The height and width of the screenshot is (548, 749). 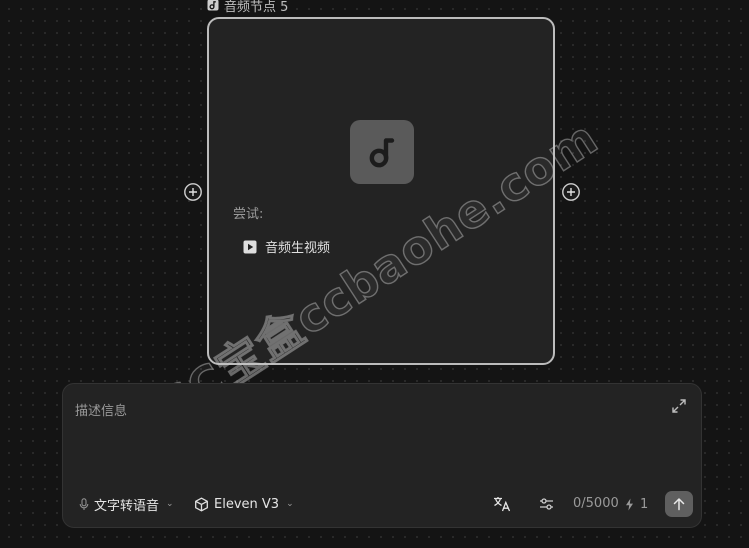 I want to click on expand-icon, so click(x=679, y=406).